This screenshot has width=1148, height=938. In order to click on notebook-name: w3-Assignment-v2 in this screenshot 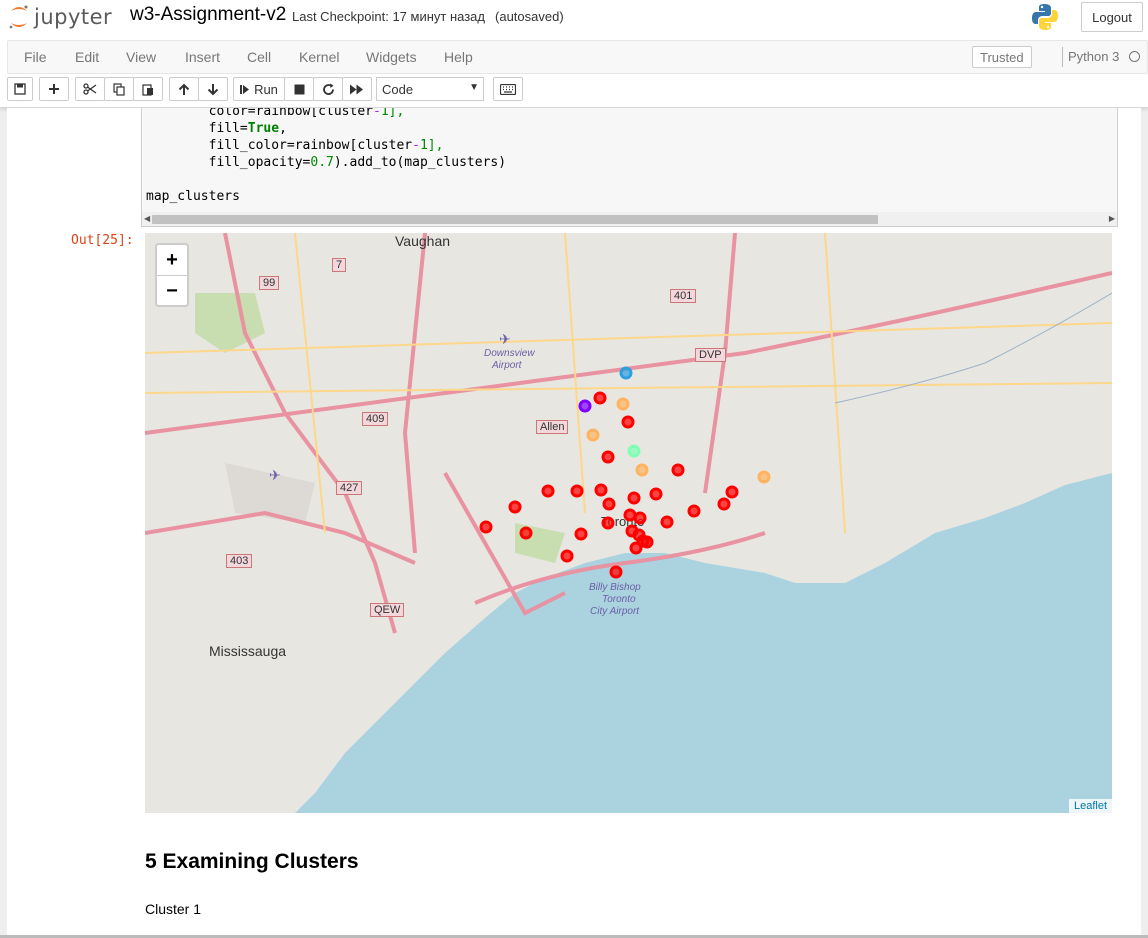, I will do `click(208, 15)`.